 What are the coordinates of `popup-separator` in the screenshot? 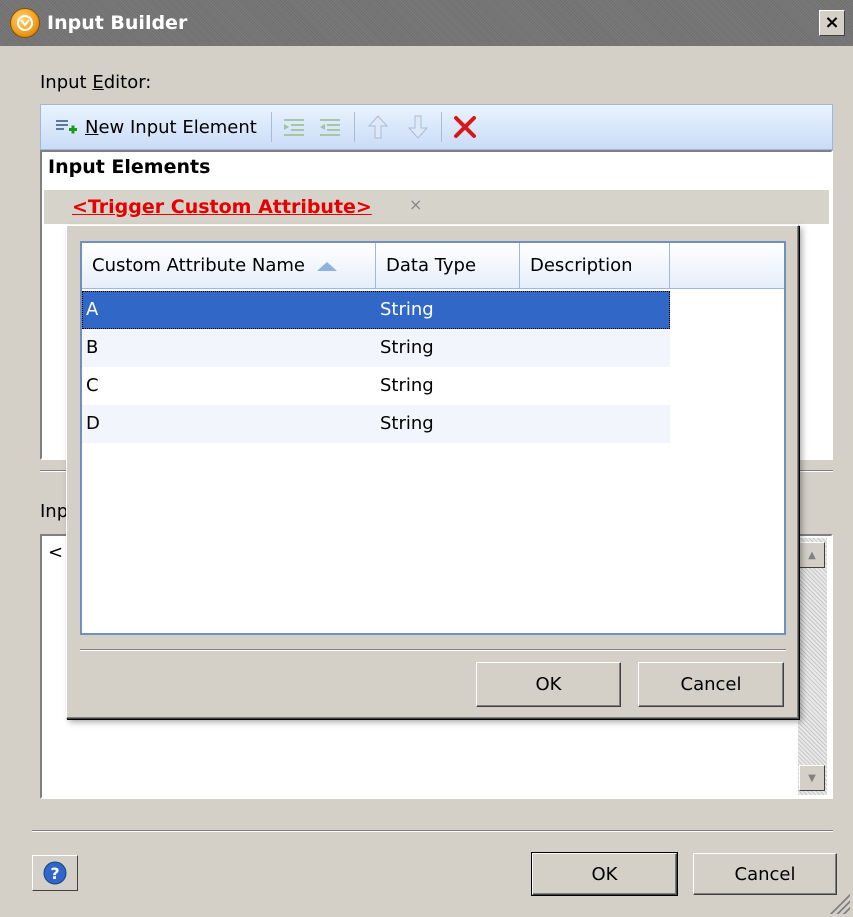 It's located at (433, 650).